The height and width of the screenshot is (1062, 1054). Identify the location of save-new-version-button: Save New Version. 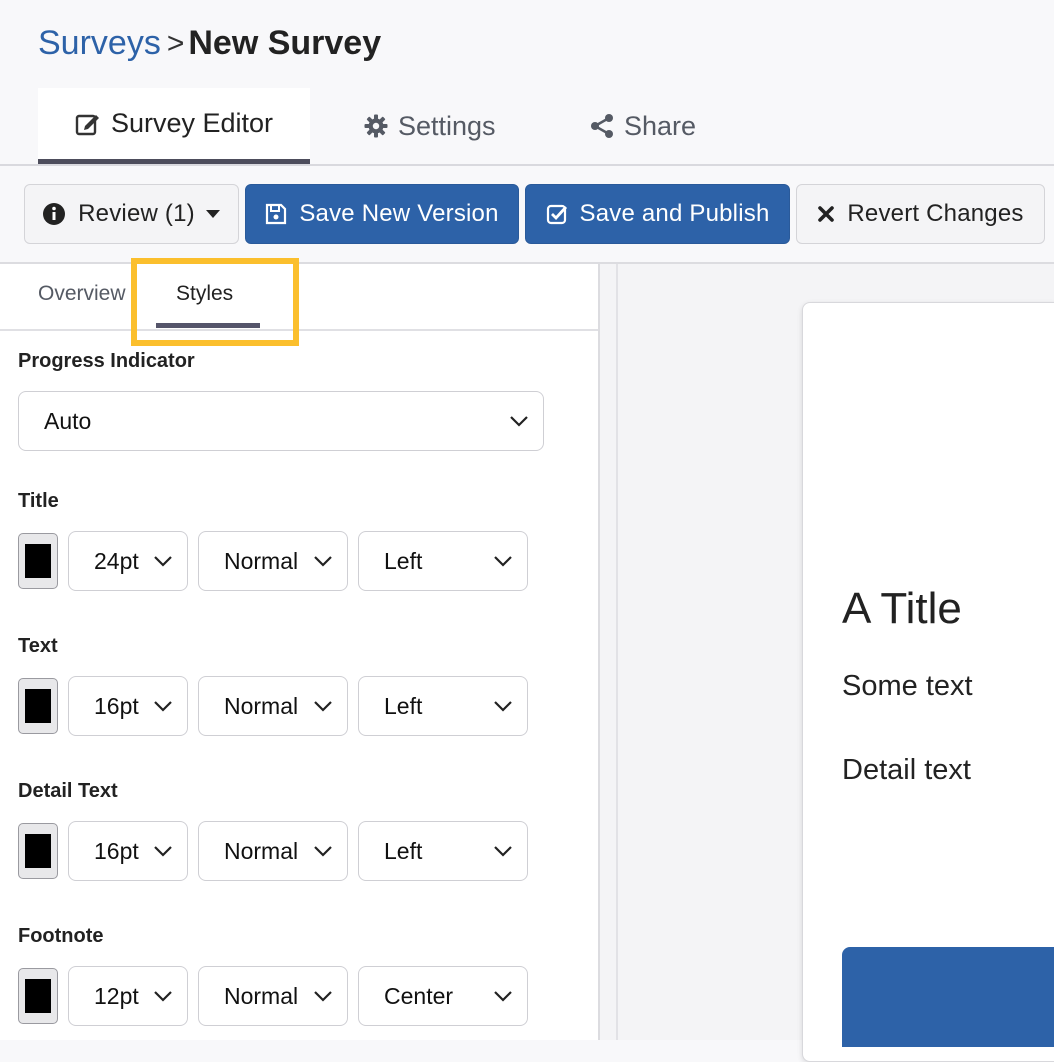
(382, 214).